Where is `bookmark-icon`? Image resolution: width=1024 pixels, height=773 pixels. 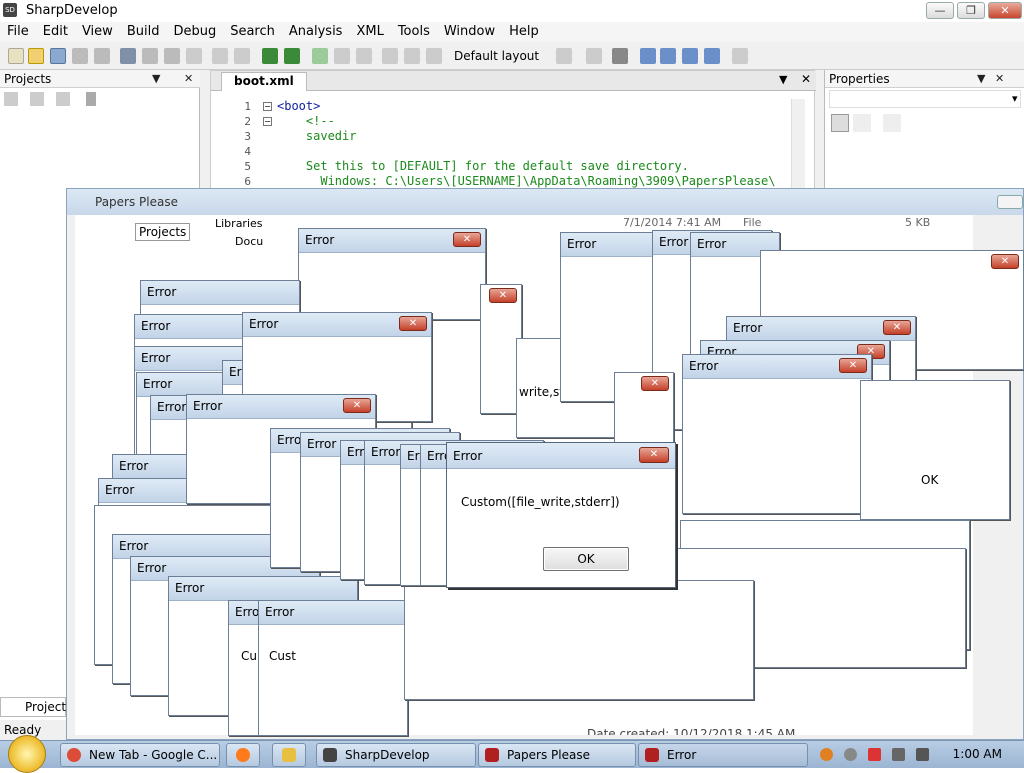
bookmark-icon is located at coordinates (564, 56).